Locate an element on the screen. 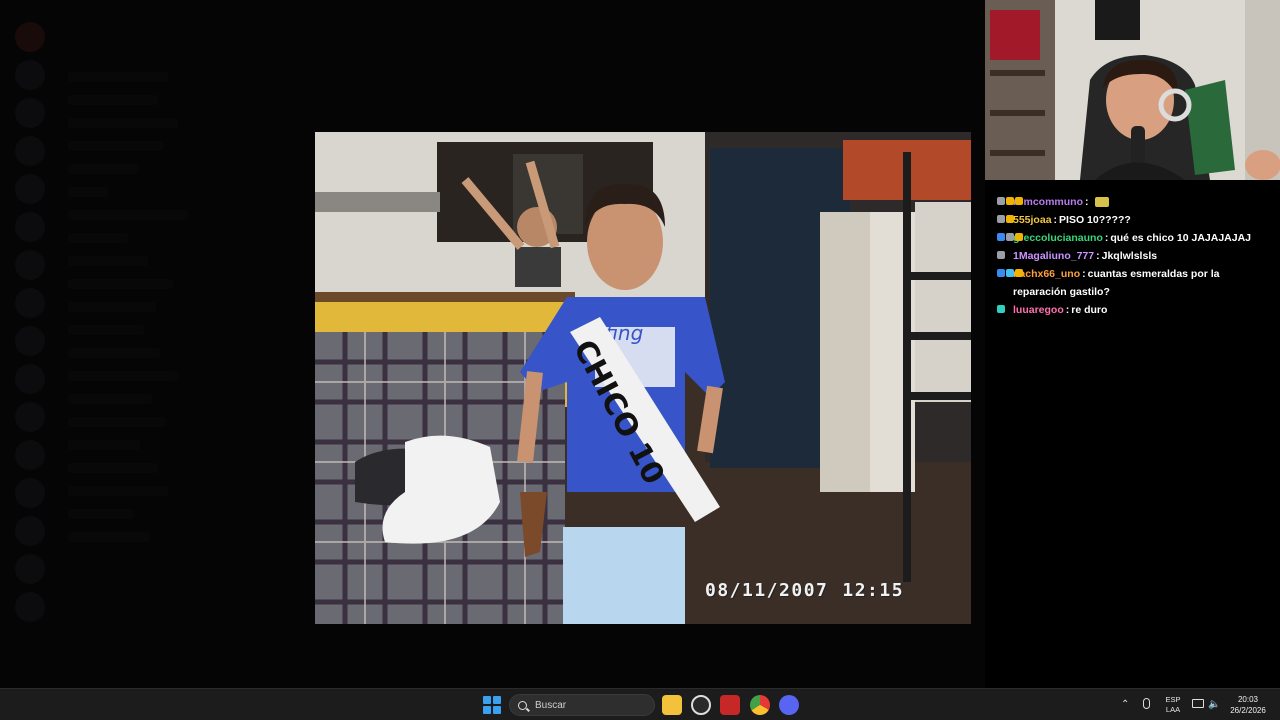 The height and width of the screenshot is (720, 1280). clock-time: 20:03 is located at coordinates (1248, 699).